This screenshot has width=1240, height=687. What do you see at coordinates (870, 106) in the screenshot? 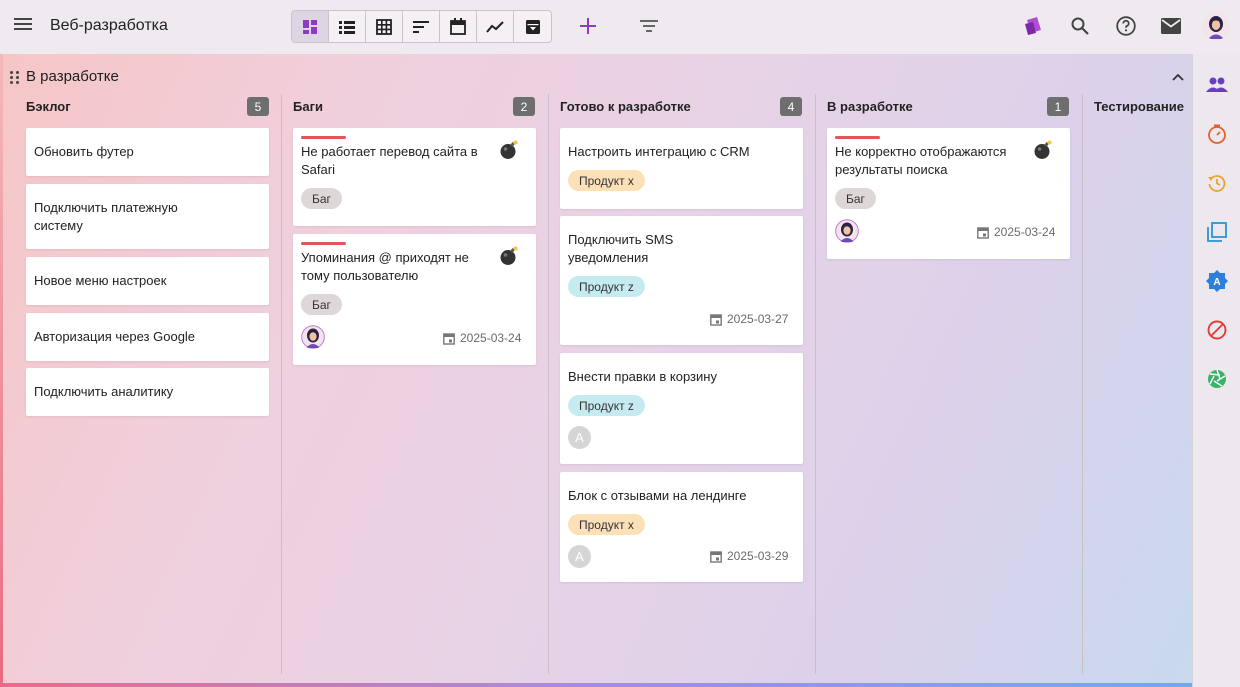
I see `column-title-in-progress: В разработке` at bounding box center [870, 106].